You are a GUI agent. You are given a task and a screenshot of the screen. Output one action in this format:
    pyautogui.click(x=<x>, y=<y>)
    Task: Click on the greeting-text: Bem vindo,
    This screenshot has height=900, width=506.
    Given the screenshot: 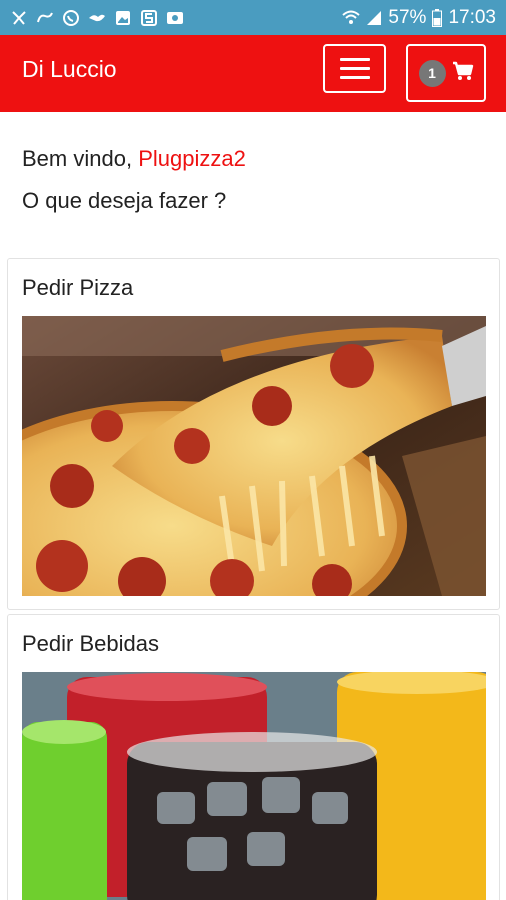 What is the action you would take?
    pyautogui.click(x=77, y=158)
    